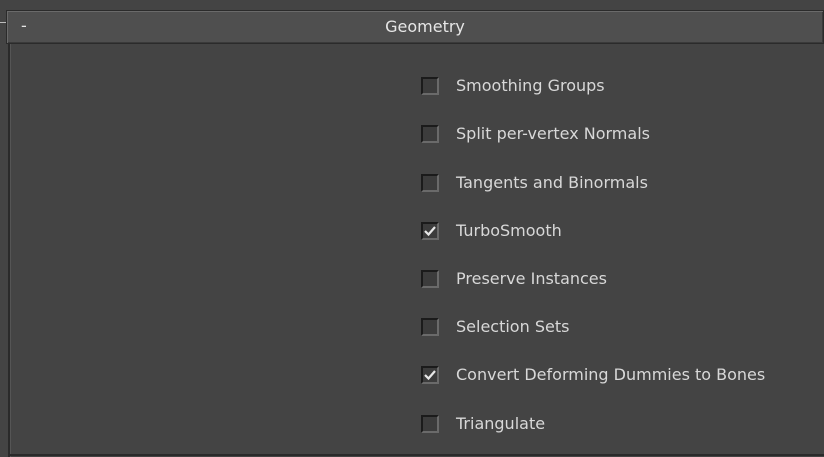  I want to click on rollout-title: Geometry, so click(425, 26).